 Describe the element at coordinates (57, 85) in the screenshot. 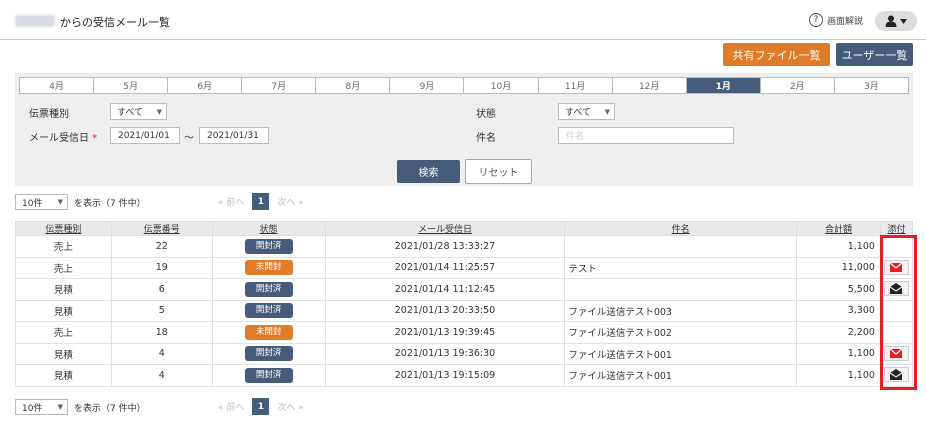

I see `month-tab: 4月` at that location.